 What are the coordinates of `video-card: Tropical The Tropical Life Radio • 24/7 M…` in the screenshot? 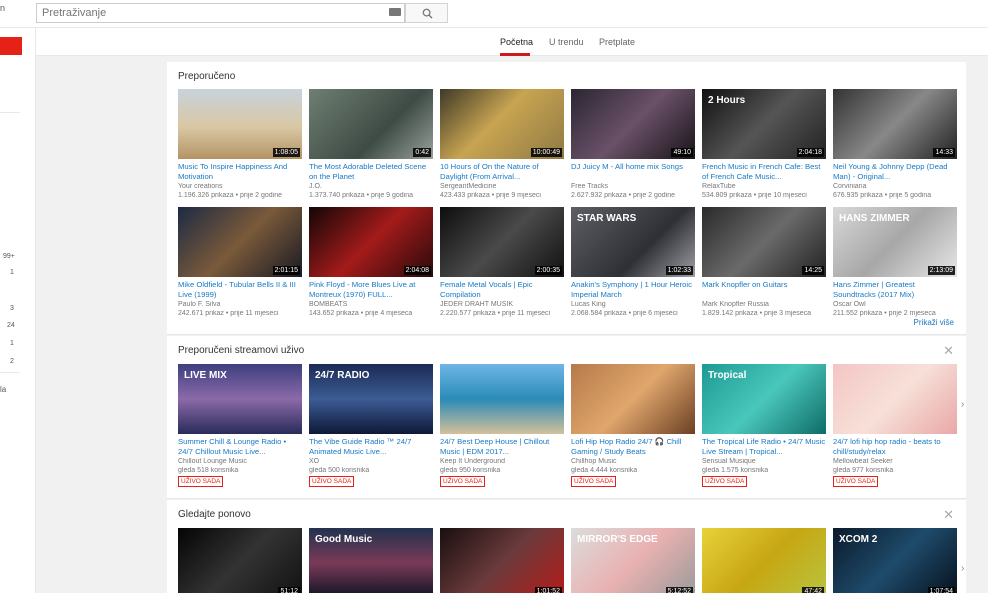 It's located at (764, 426).